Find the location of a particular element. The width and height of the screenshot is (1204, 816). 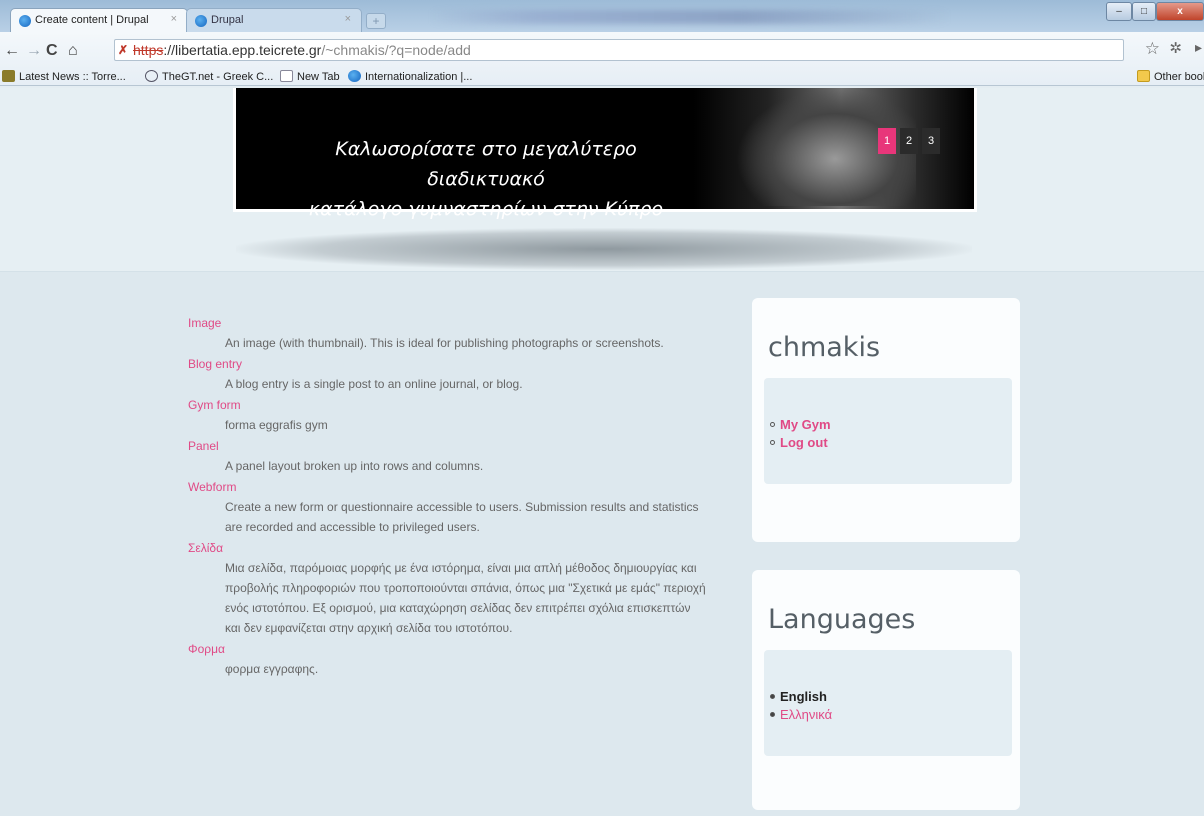

language-english: English is located at coordinates (803, 696).